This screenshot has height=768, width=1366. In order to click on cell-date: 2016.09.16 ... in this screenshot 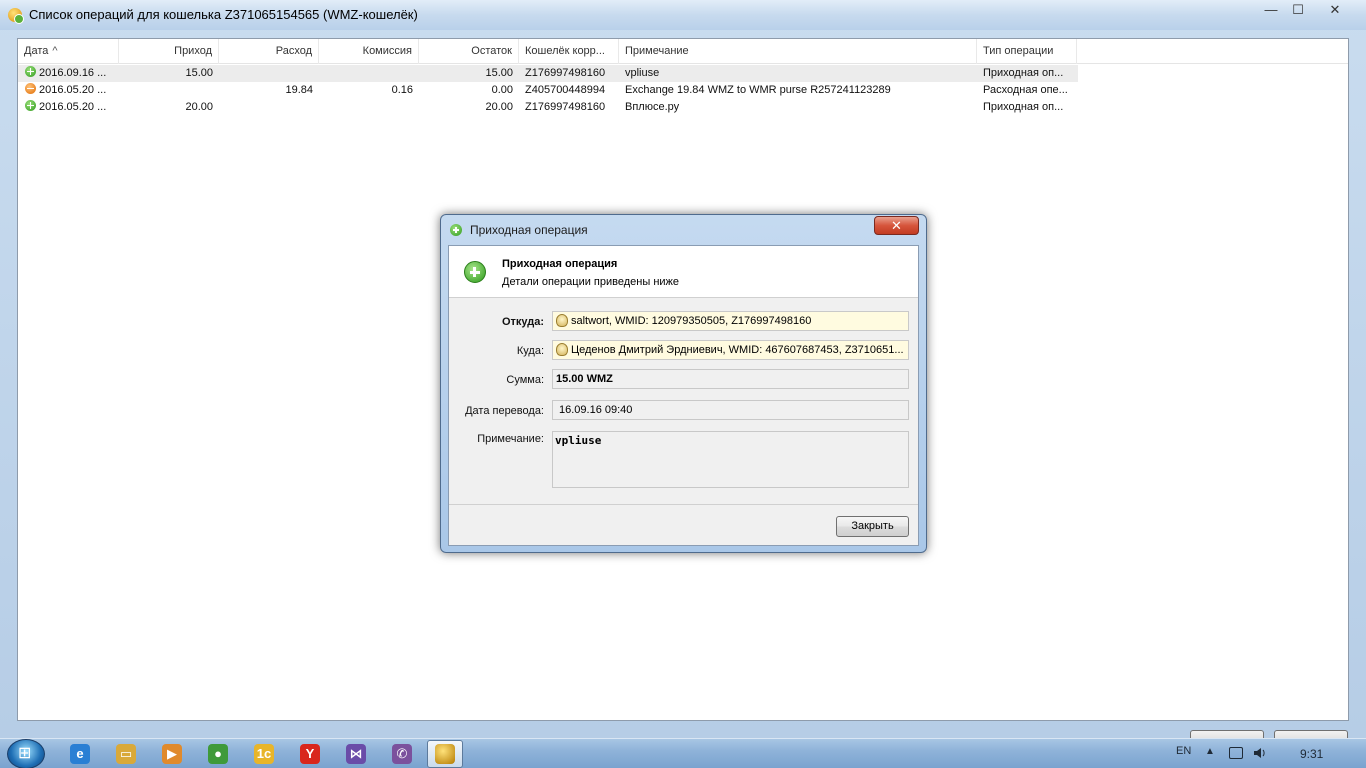, I will do `click(73, 73)`.